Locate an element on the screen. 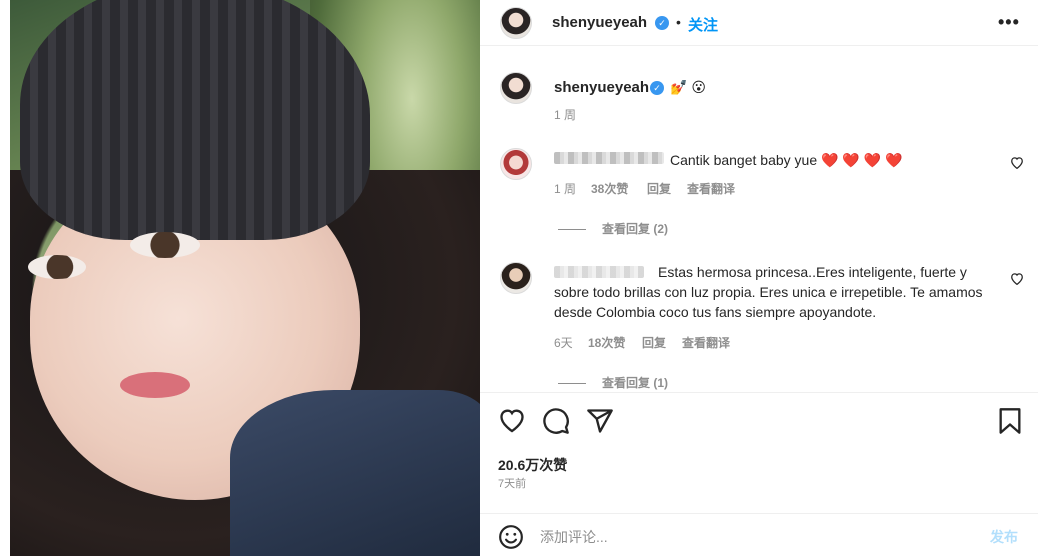  heart-icon is located at coordinates (512, 422).